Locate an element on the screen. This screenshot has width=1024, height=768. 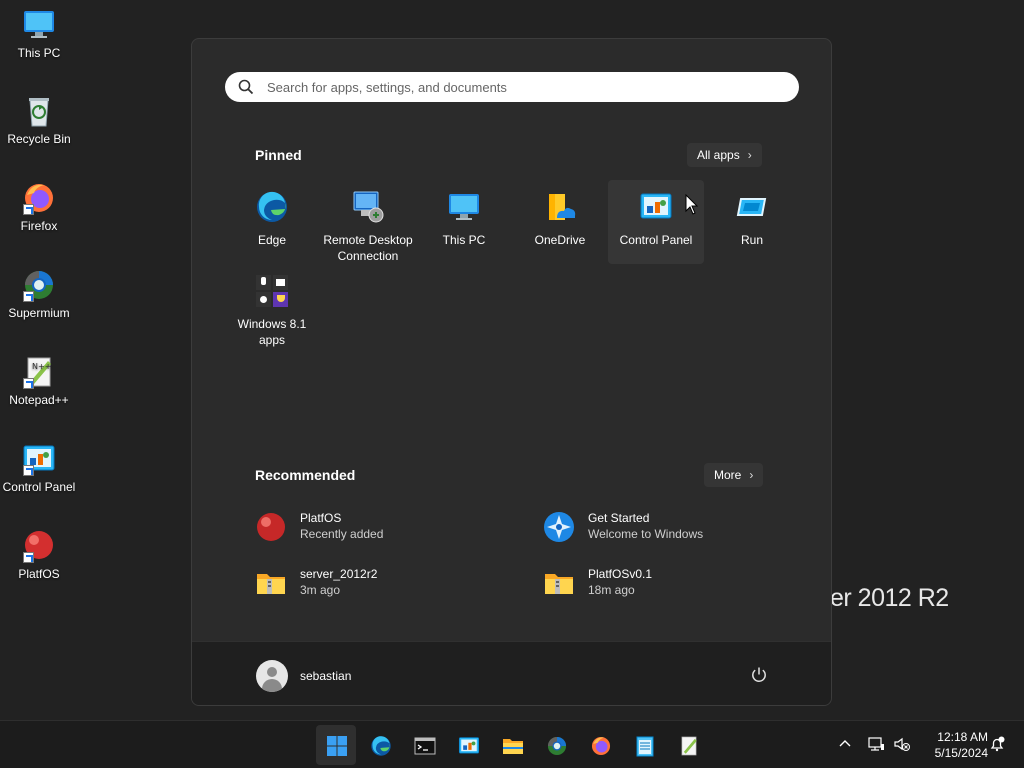
desktop-icon-this-pc: This PC is located at coordinates (39, 34).